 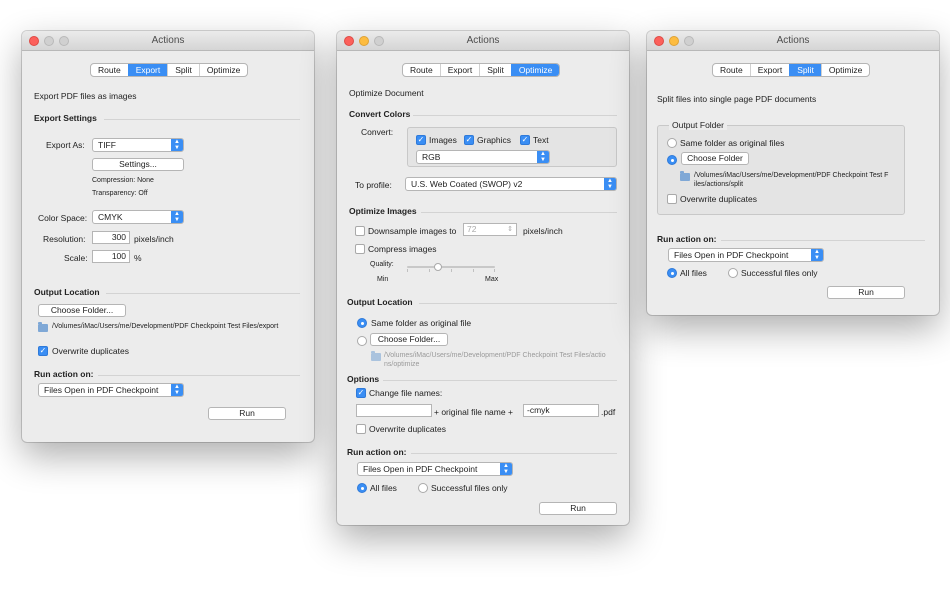 I want to click on color-space-popup: CMYK ▲ ▼, so click(x=138, y=217).